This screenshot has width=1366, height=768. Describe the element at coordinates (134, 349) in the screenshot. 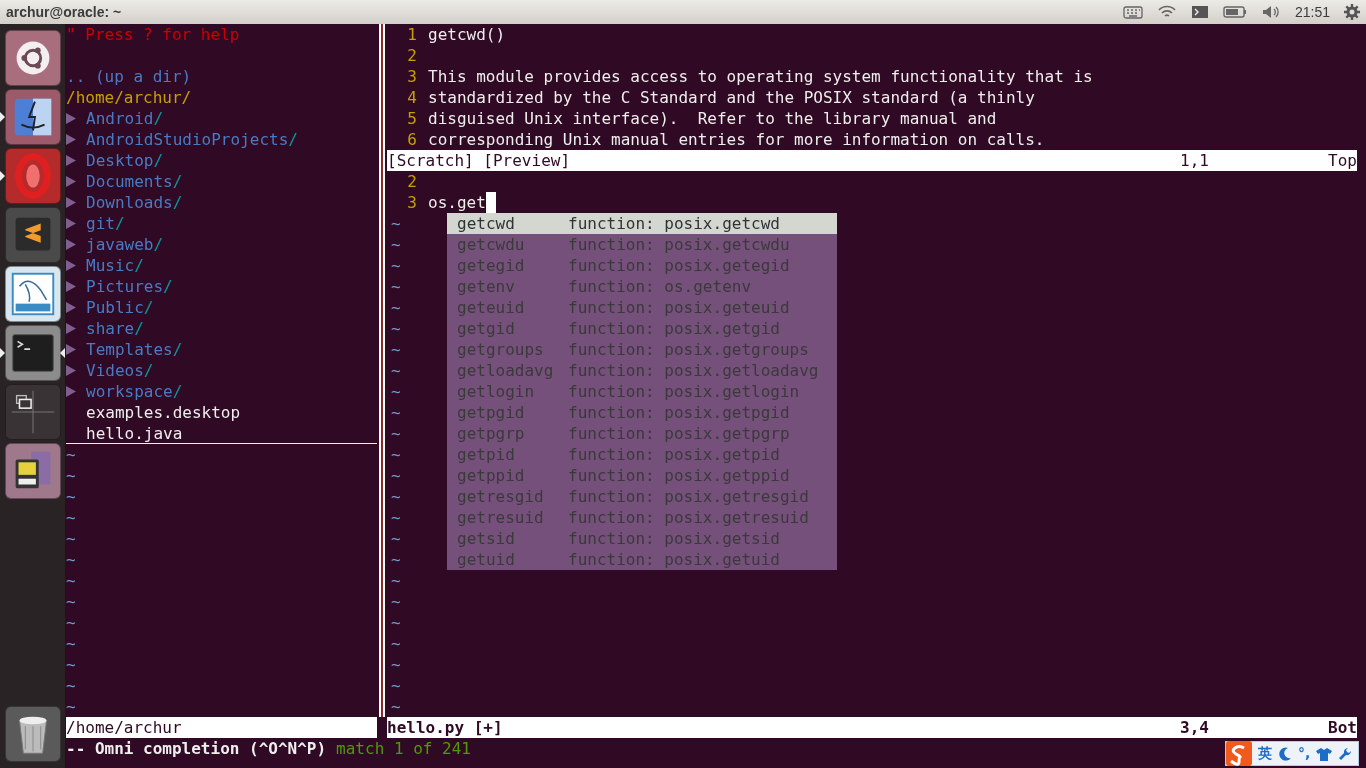

I see `directory-name: Templates/` at that location.